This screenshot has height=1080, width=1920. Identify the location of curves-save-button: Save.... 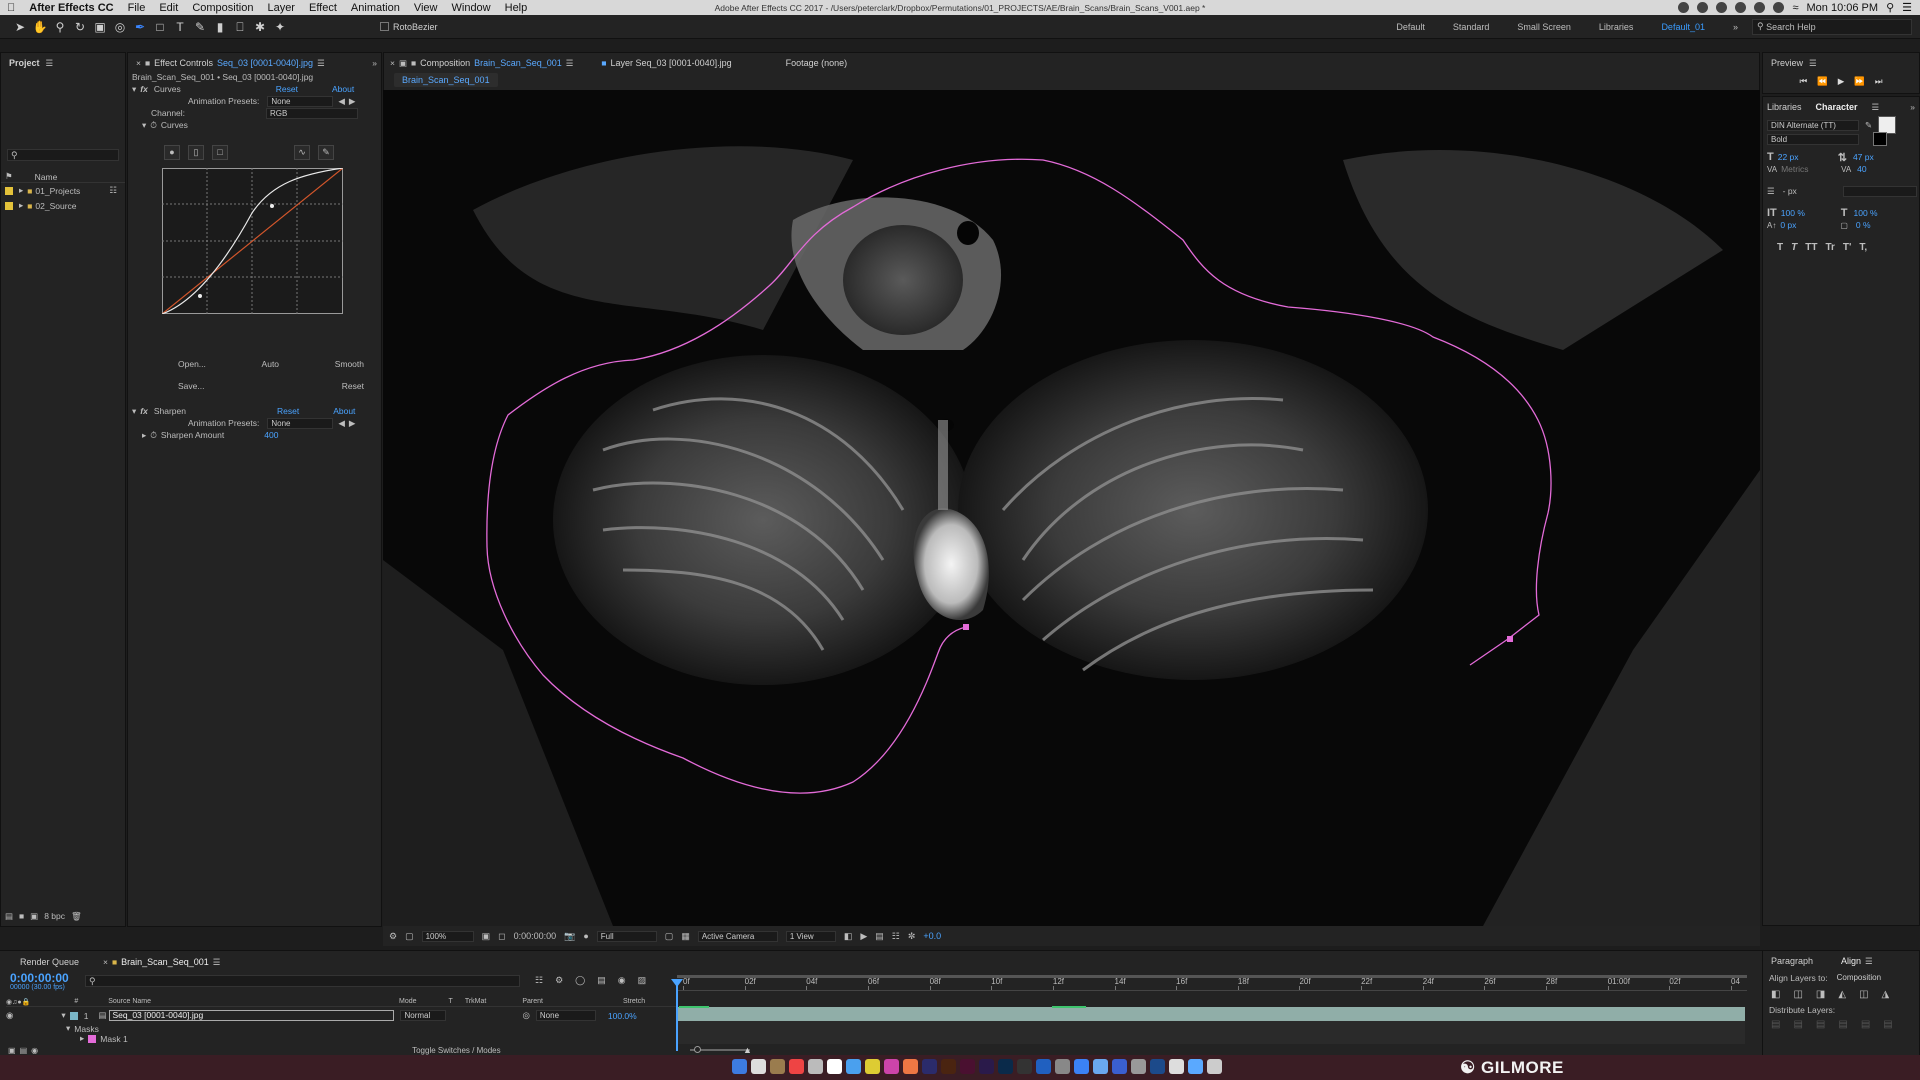
(191, 386).